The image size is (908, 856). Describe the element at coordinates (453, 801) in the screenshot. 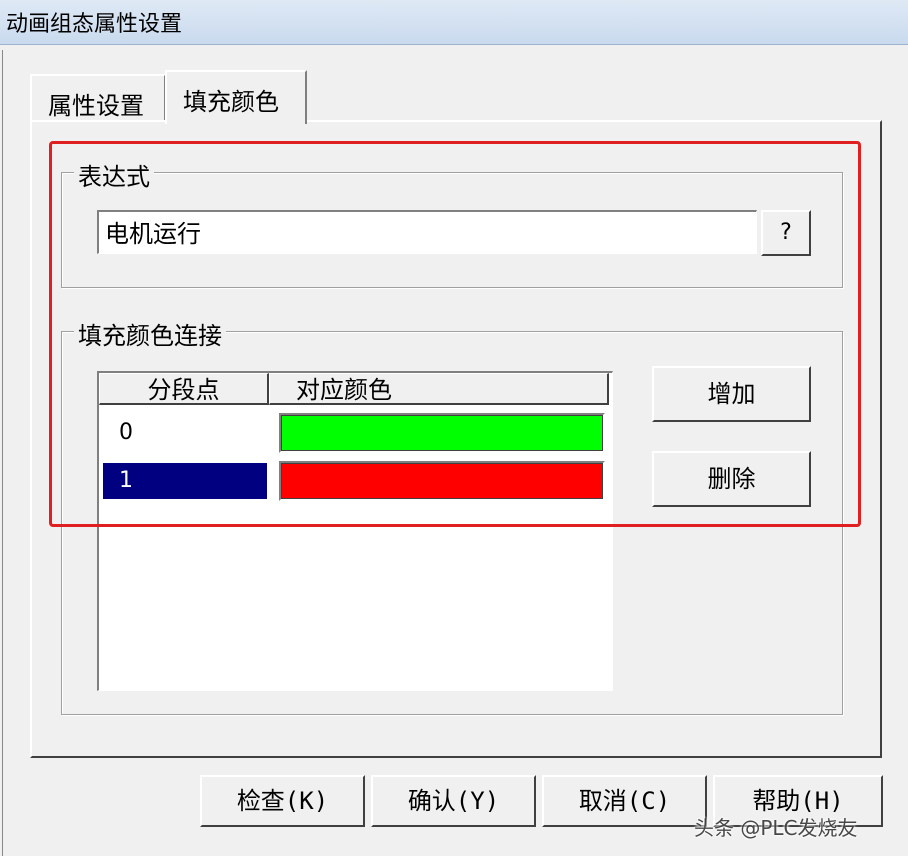

I see `confirm-button: 确认(Y)` at that location.